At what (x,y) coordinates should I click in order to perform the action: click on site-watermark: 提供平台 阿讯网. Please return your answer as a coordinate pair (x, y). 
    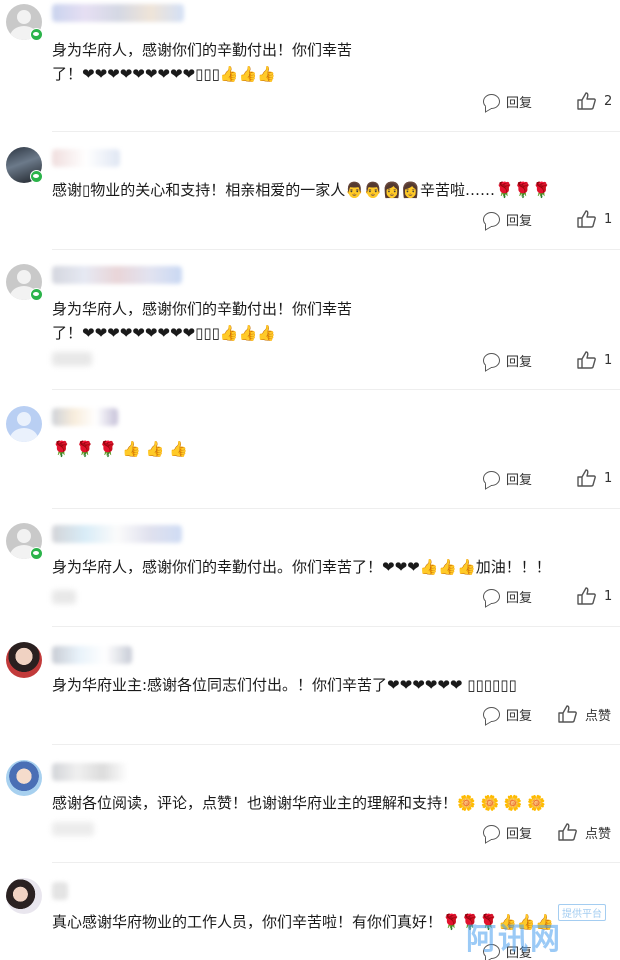
    Looking at the image, I should click on (537, 930).